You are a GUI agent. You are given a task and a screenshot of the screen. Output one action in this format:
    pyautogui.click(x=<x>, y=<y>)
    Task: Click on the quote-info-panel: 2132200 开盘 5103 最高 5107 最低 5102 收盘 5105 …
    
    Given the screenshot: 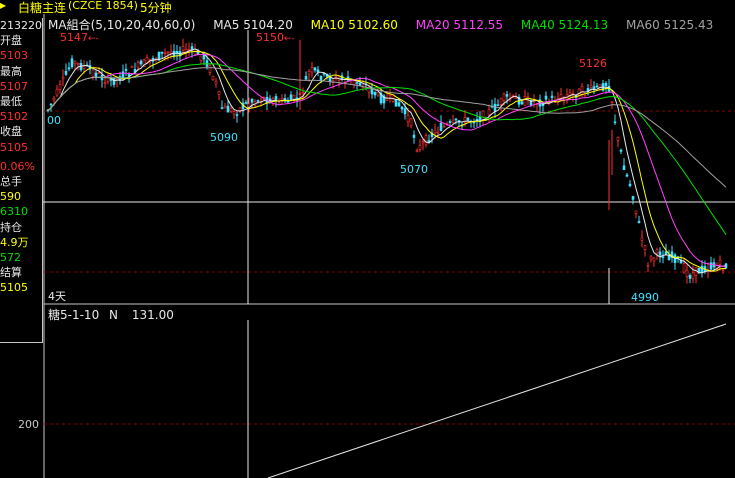 What is the action you would take?
    pyautogui.click(x=21, y=180)
    